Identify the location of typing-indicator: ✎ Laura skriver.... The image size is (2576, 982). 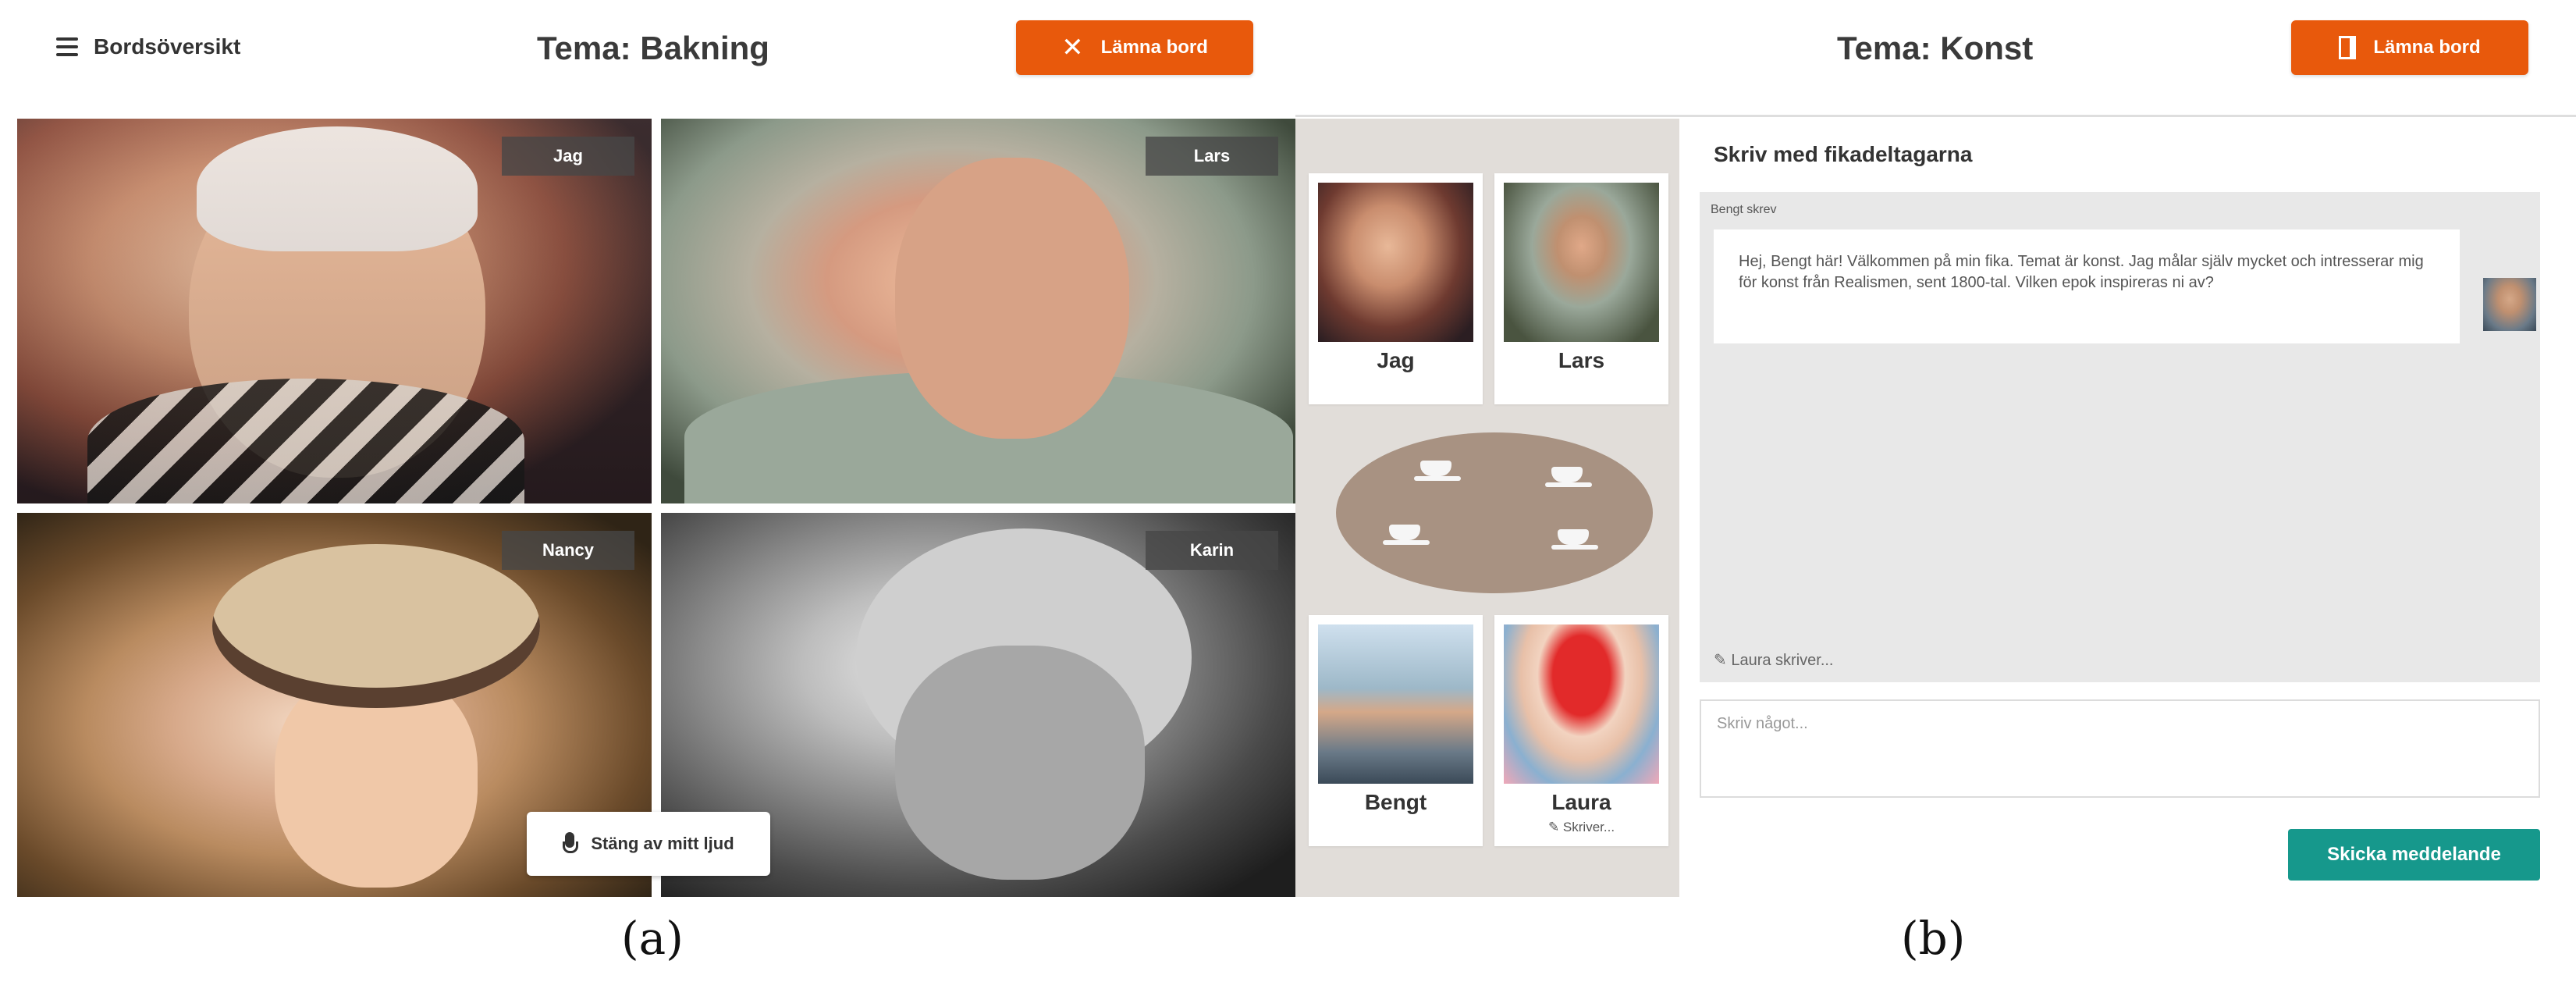
(1774, 660).